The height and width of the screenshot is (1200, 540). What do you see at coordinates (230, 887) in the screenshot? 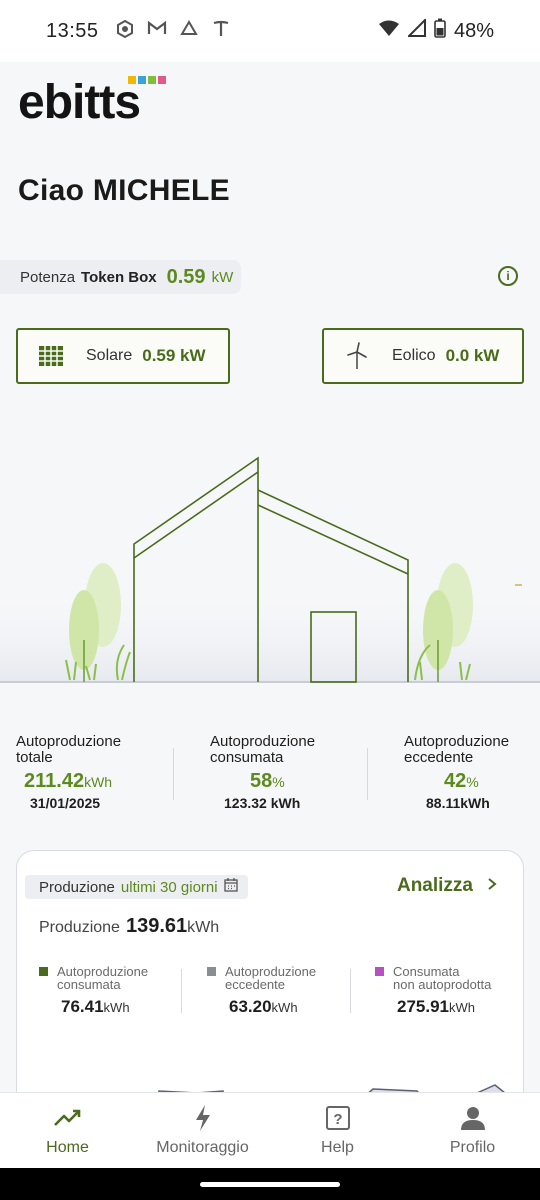
I see `calendar-icon` at bounding box center [230, 887].